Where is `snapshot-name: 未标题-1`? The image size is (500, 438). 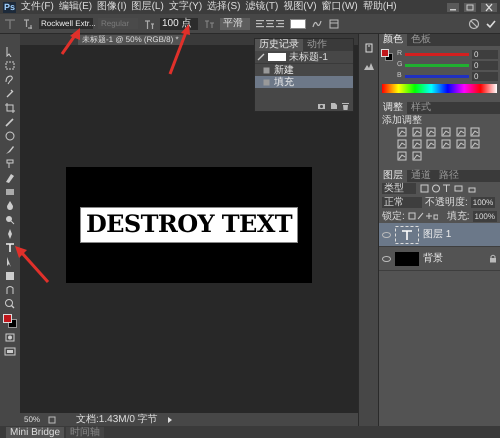
snapshot-name: 未标题-1 is located at coordinates (308, 57).